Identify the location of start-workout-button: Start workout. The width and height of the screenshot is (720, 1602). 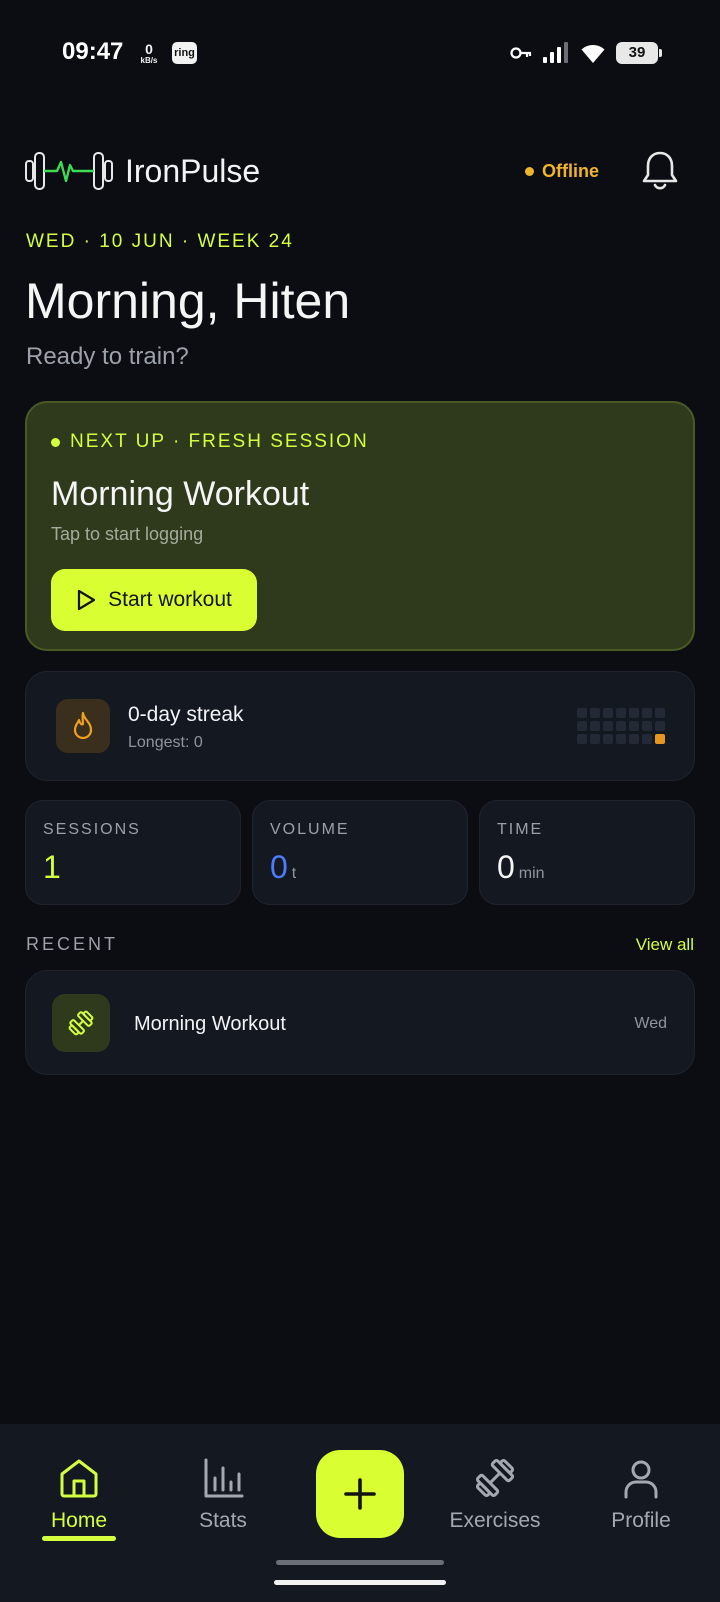
(154, 600).